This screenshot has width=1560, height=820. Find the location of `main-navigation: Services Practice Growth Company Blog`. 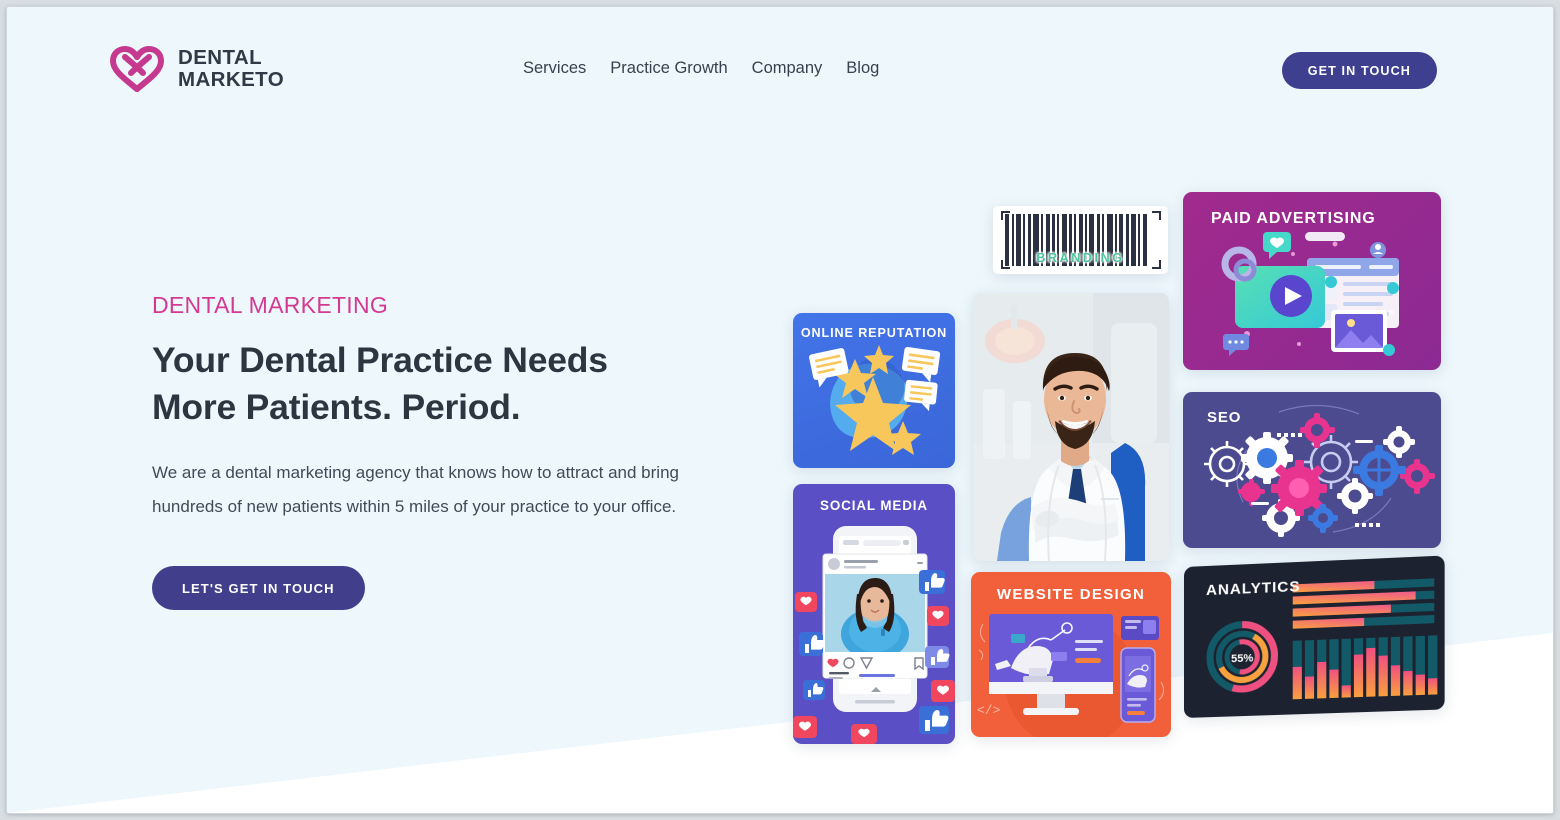

main-navigation: Services Practice Growth Company Blog is located at coordinates (701, 68).